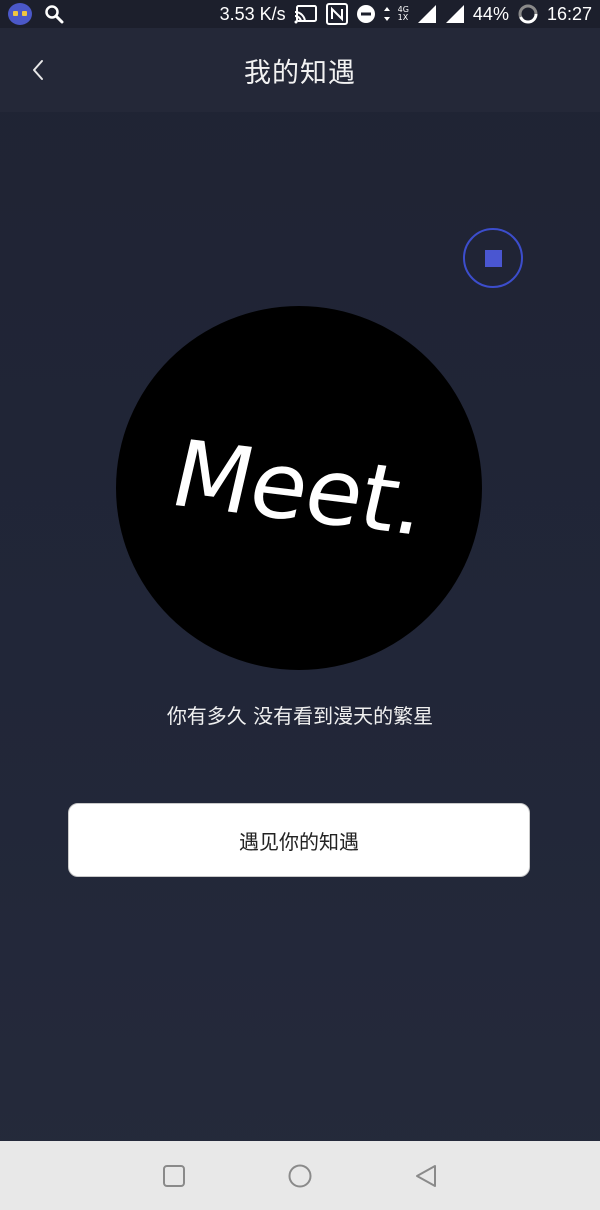  I want to click on status-bar: 3.53 K/s 4G 1X 44% 16:27, so click(300, 14).